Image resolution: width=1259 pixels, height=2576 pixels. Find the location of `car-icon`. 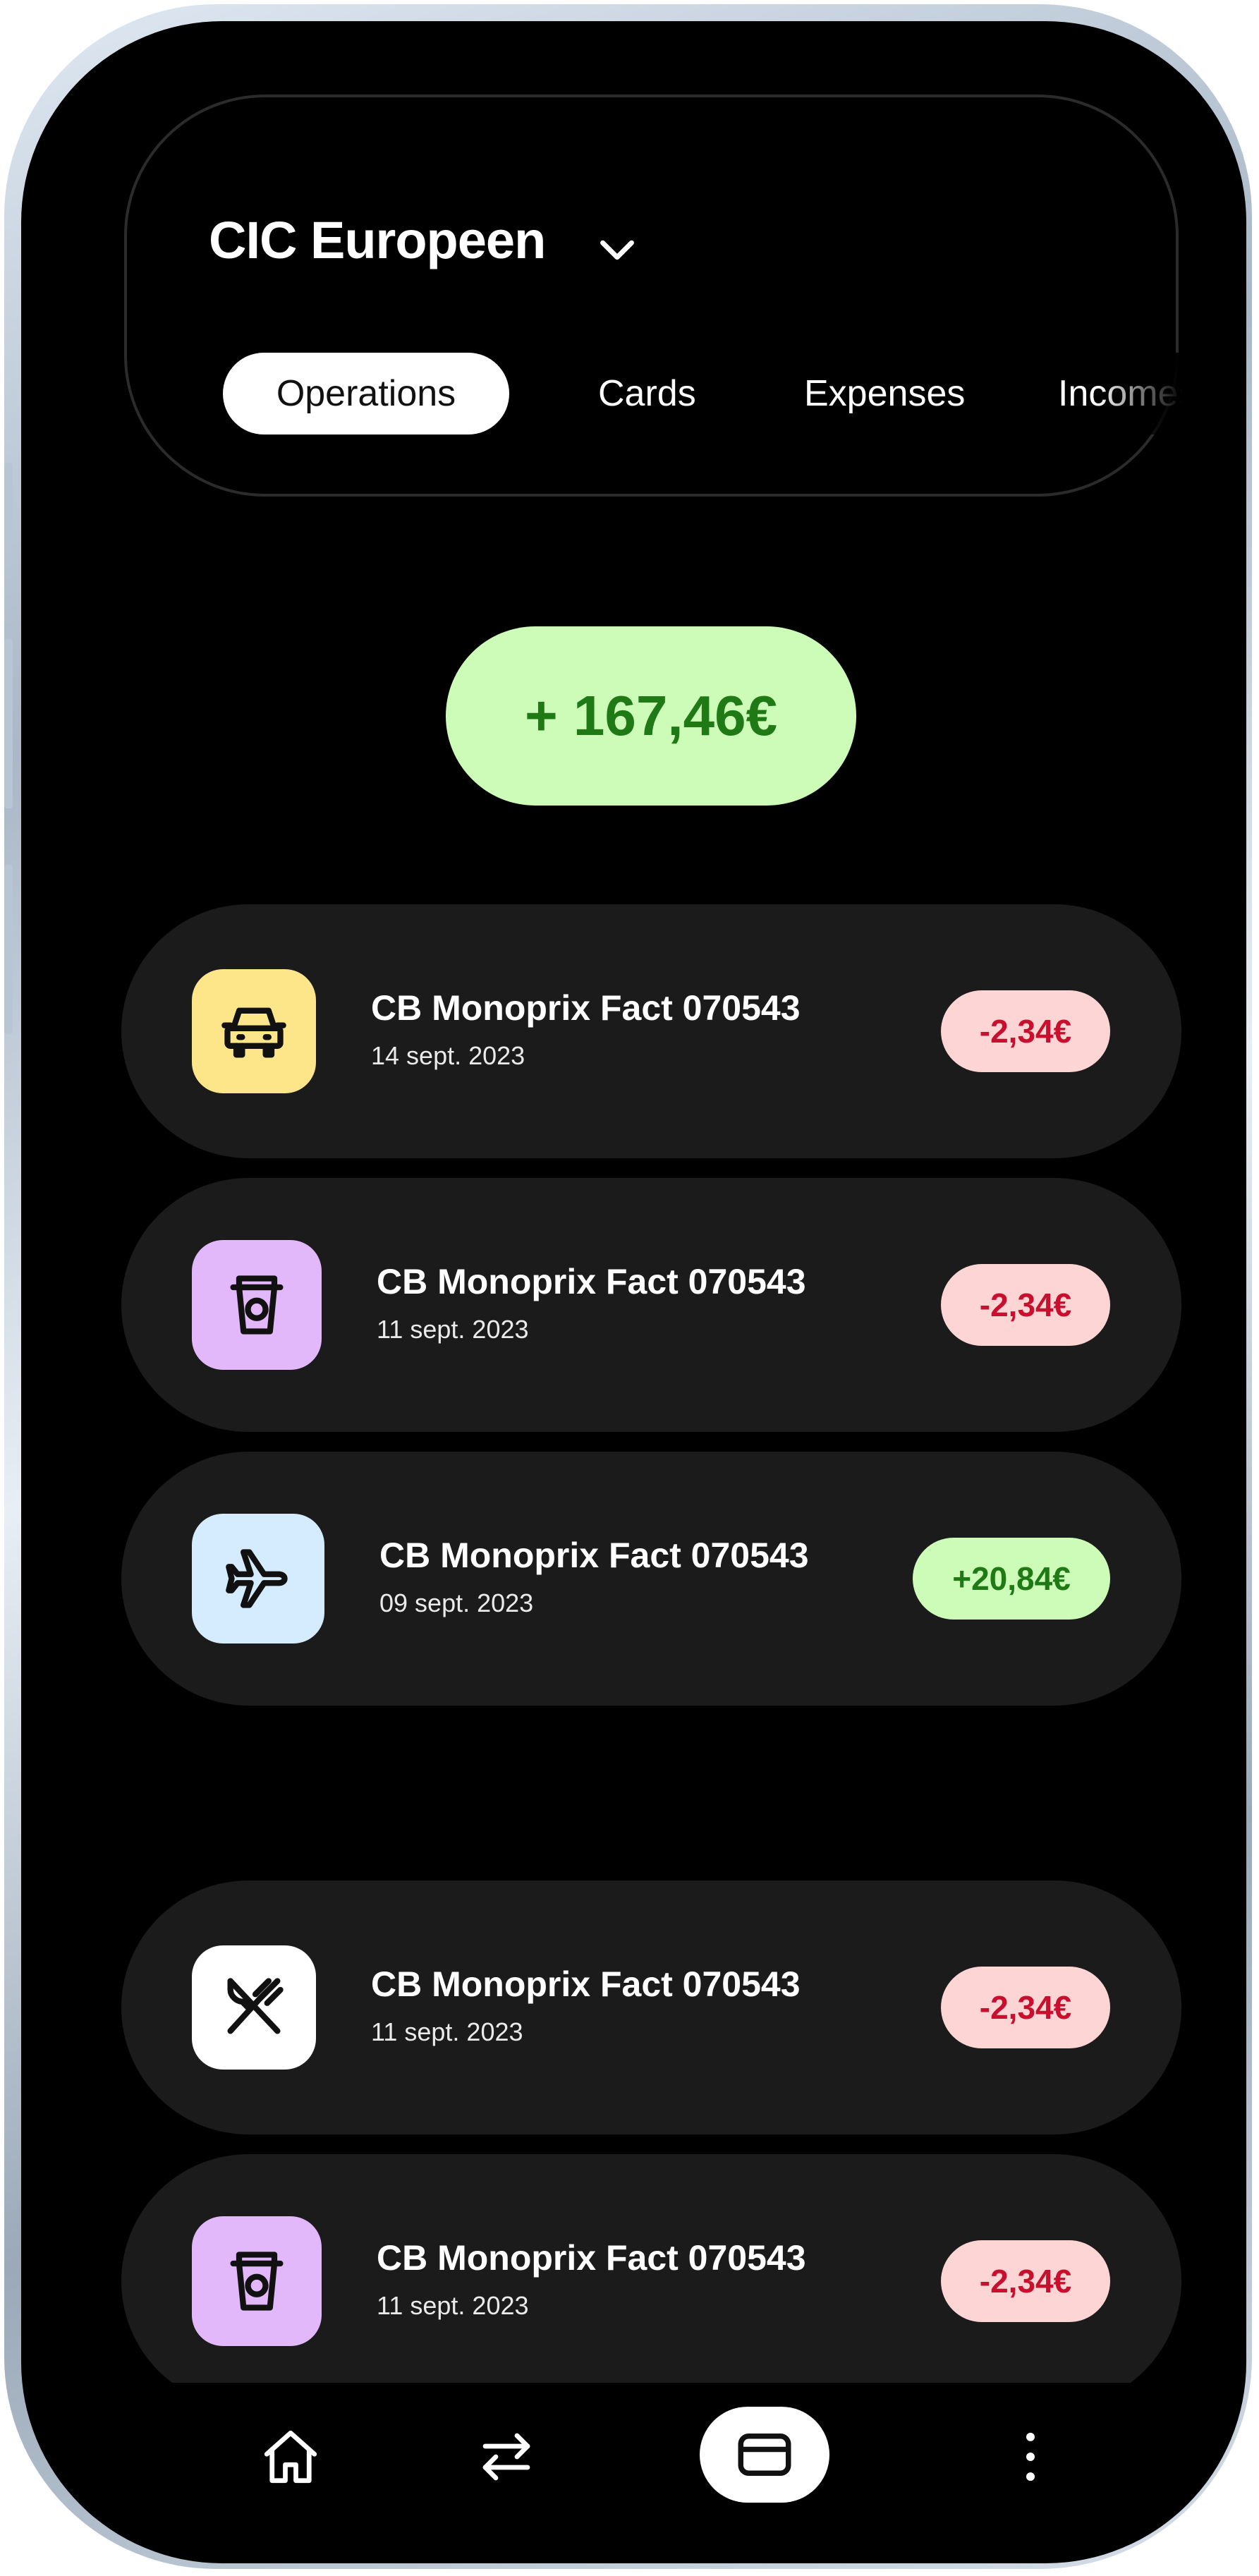

car-icon is located at coordinates (254, 1031).